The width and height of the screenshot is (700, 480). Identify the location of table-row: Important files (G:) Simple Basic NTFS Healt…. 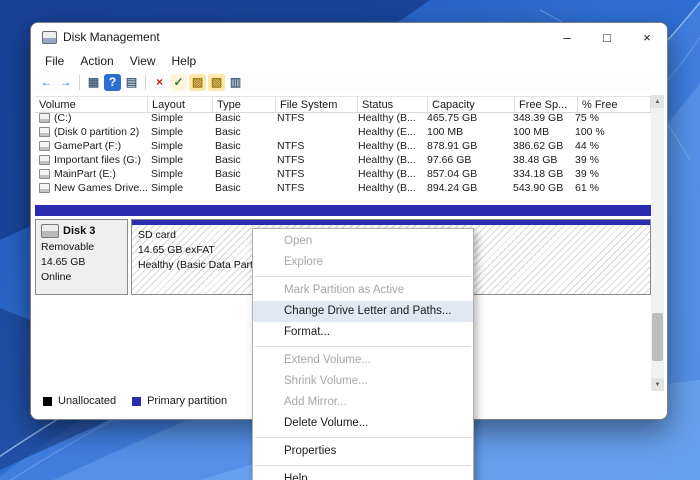
(343, 160).